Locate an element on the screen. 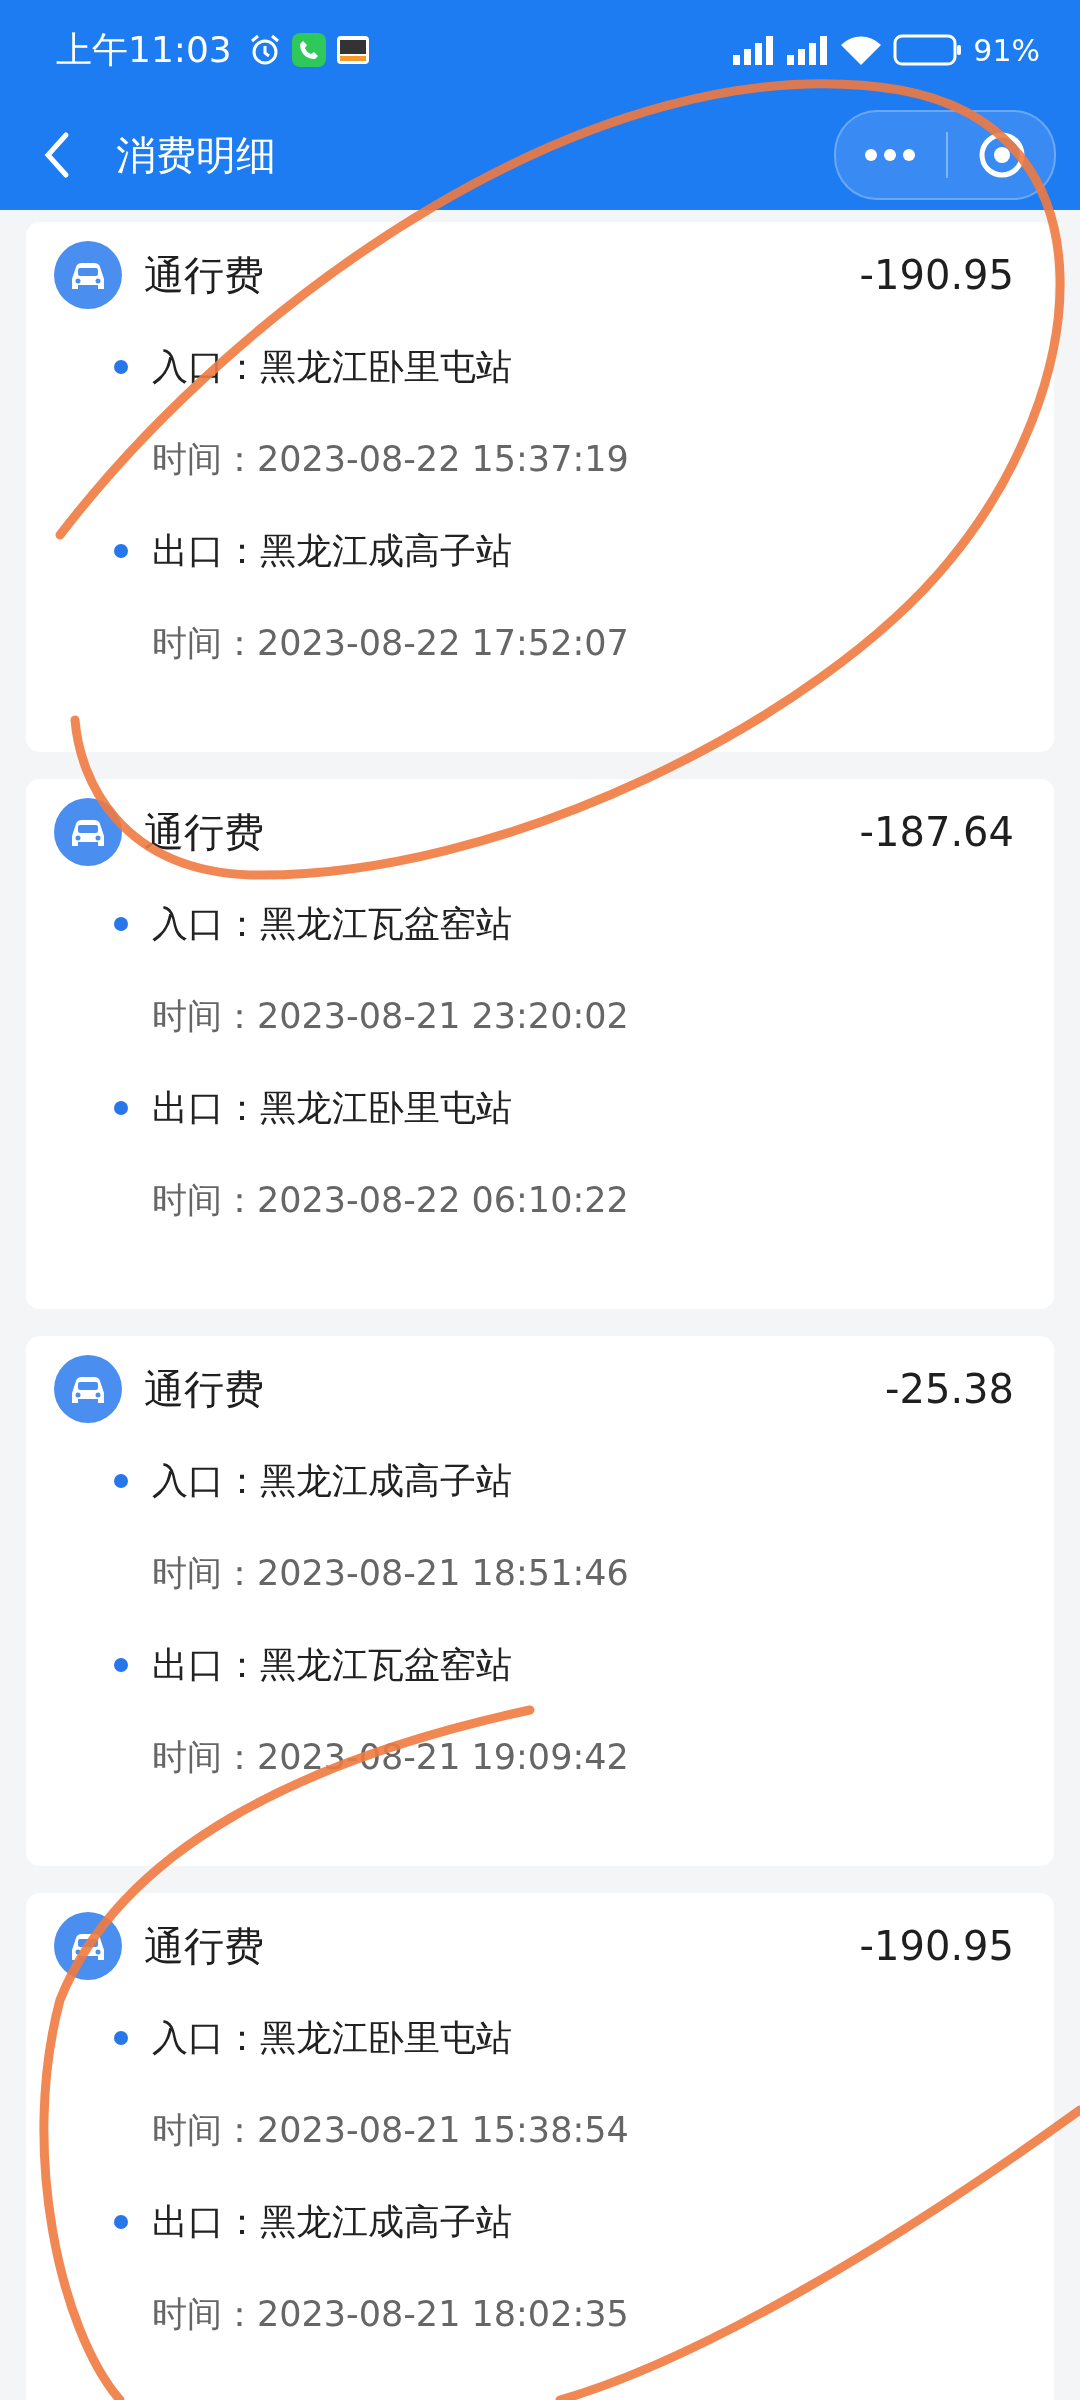 This screenshot has height=2400, width=1080. time-text: 时间：2023-08-21 23:20:02 is located at coordinates (390, 1016).